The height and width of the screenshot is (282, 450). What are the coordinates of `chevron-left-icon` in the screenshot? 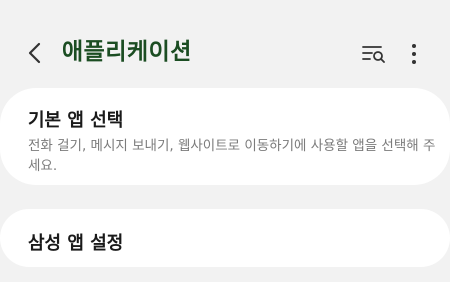 It's located at (34, 53).